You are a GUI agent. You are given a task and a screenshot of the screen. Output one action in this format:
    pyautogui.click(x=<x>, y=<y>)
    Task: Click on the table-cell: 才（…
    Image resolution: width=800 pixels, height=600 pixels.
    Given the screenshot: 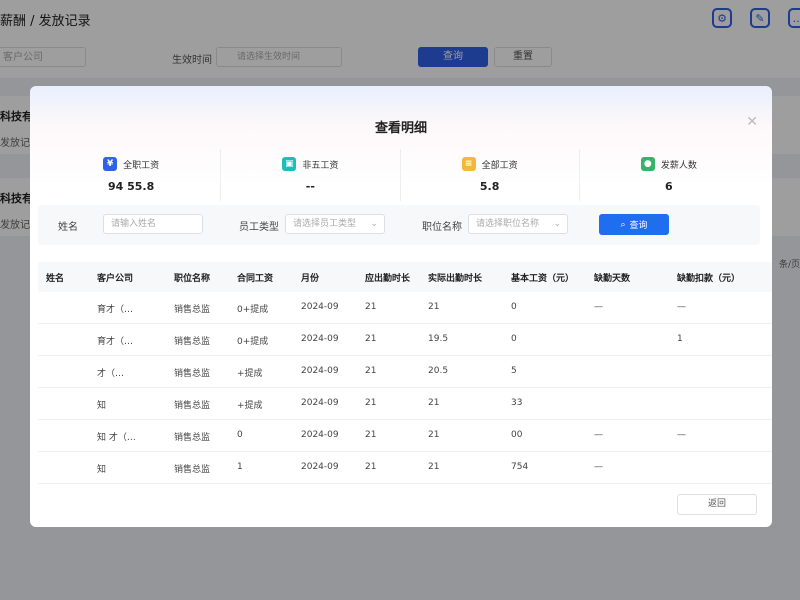 What is the action you would take?
    pyautogui.click(x=111, y=374)
    